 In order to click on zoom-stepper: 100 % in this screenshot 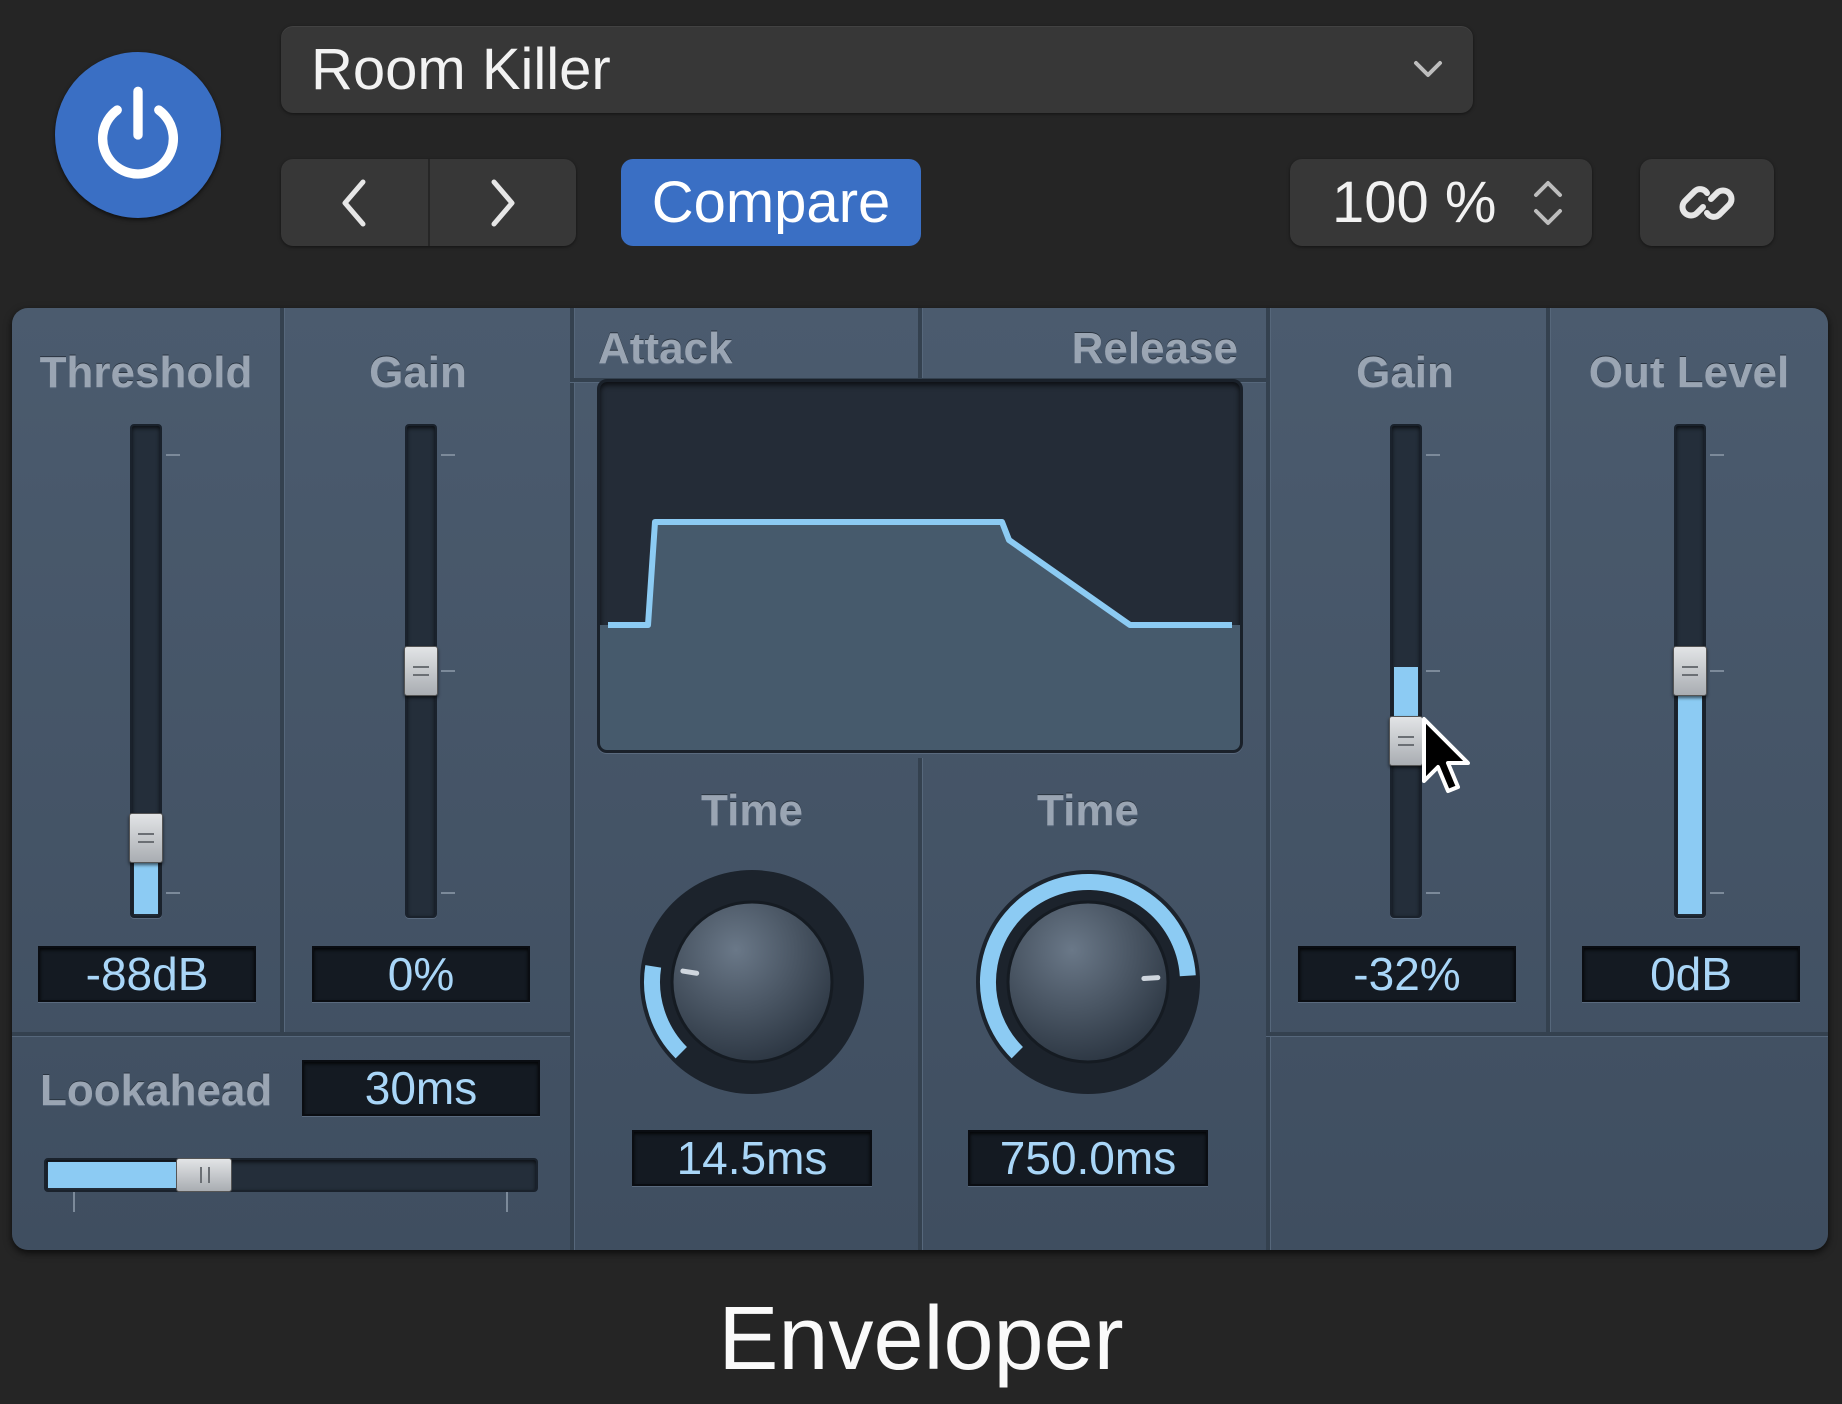, I will do `click(1441, 202)`.